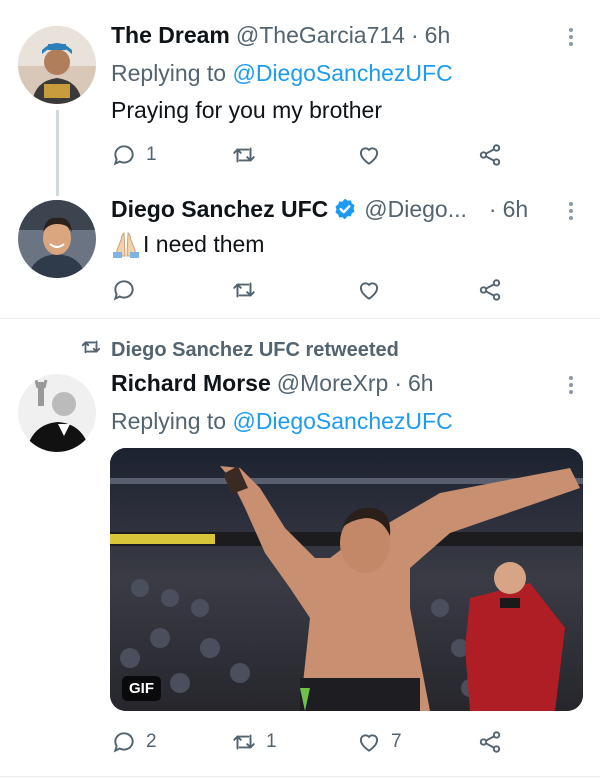 This screenshot has height=778, width=600. Describe the element at coordinates (57, 239) in the screenshot. I see `avatar-diego-sanchez` at that location.